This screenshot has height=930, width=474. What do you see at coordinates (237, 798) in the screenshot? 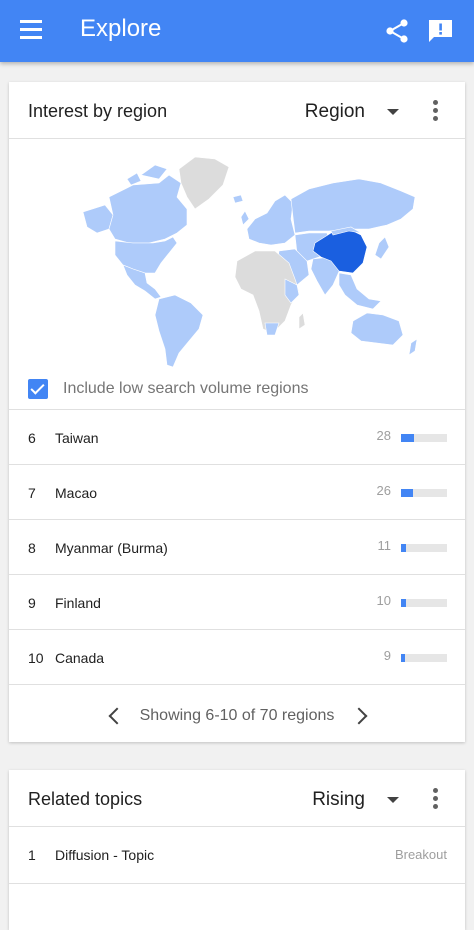
I see `card-header: Related topics Rising` at bounding box center [237, 798].